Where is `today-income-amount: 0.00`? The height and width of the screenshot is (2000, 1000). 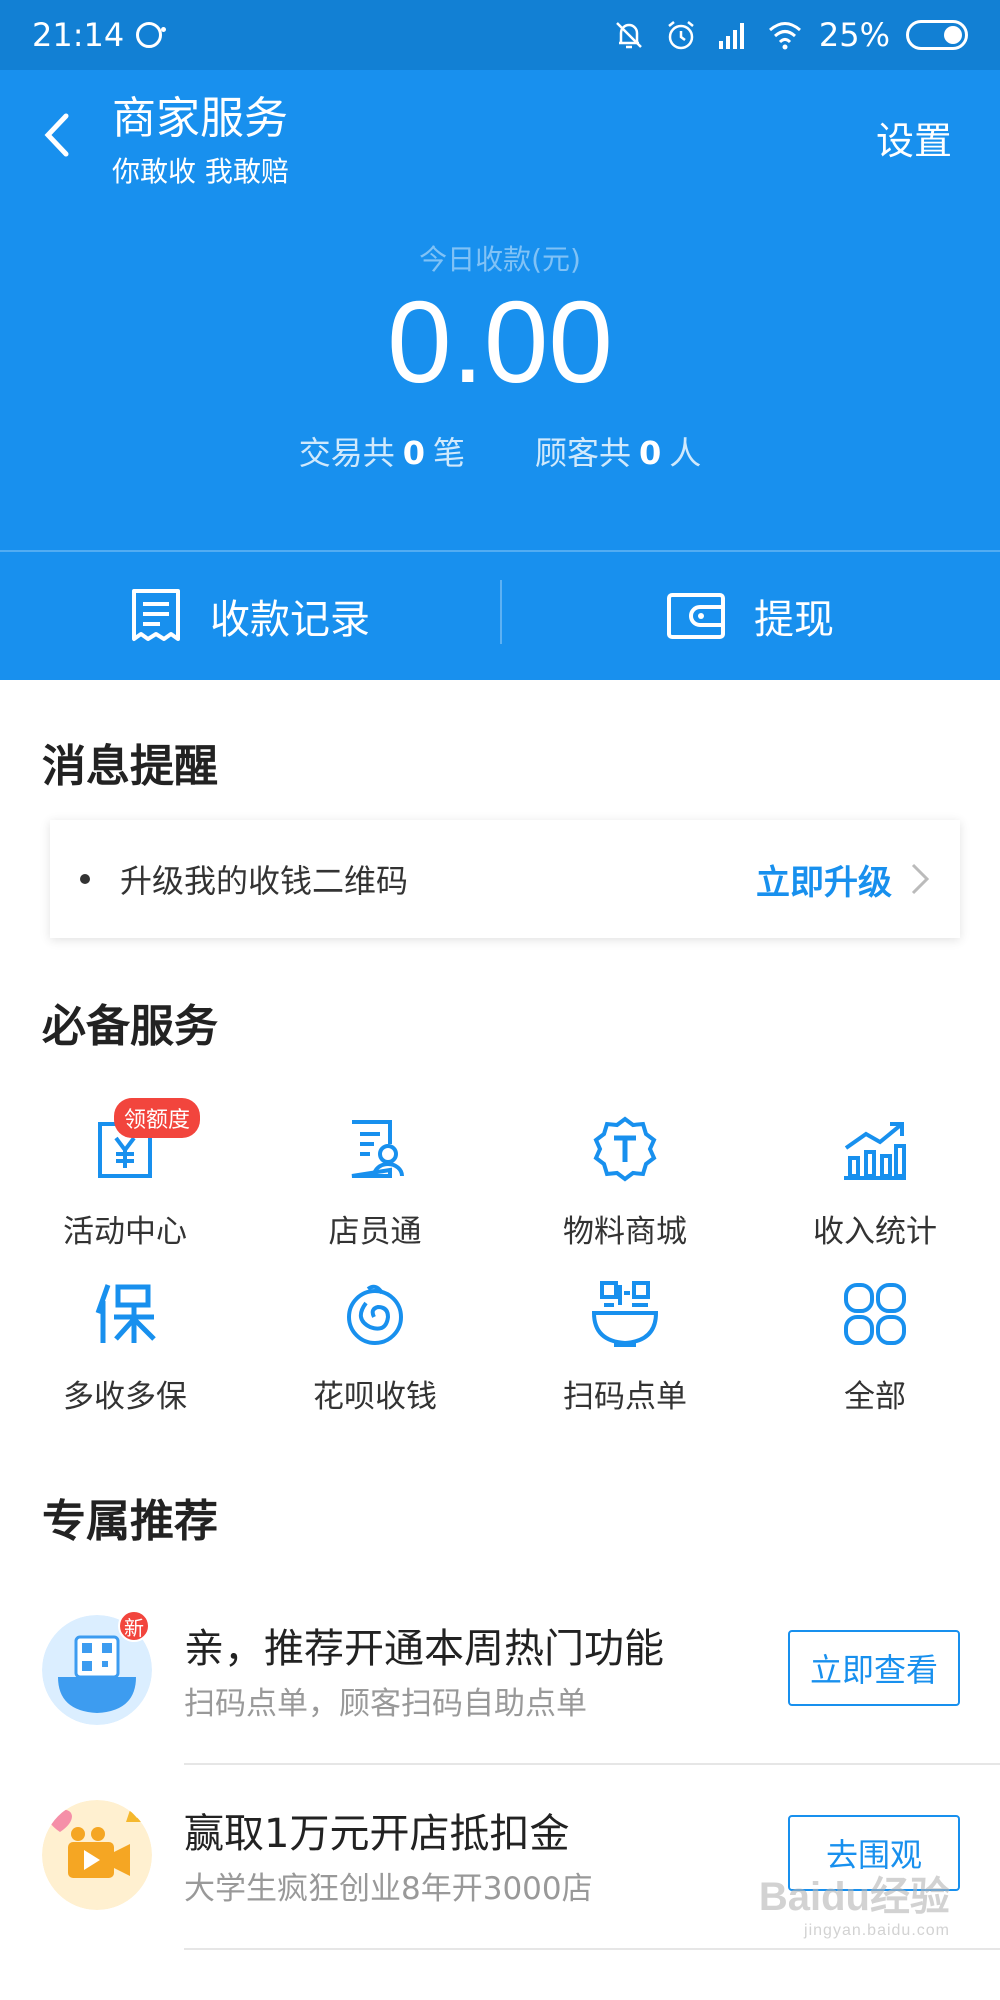
today-income-amount: 0.00 is located at coordinates (500, 342).